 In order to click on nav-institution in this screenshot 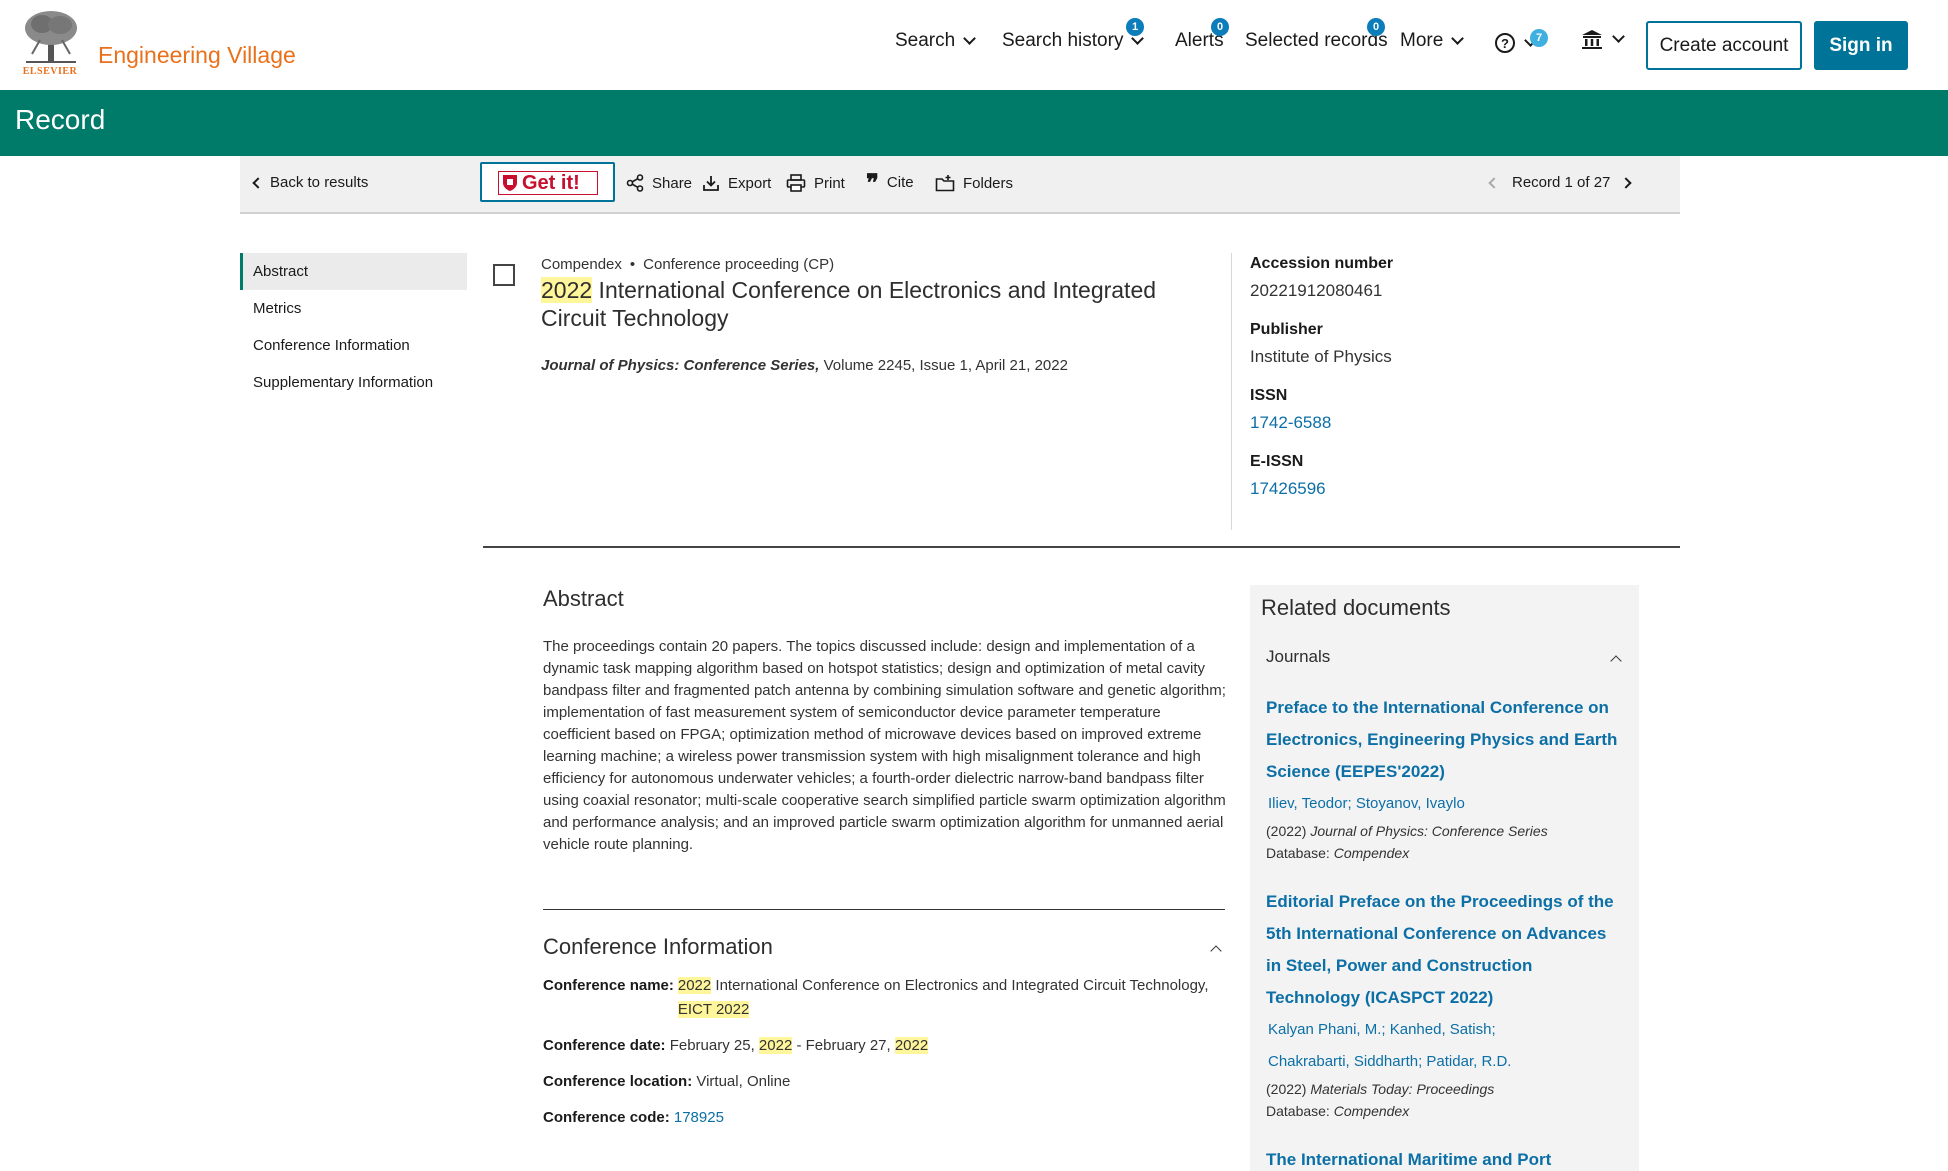, I will do `click(1602, 39)`.